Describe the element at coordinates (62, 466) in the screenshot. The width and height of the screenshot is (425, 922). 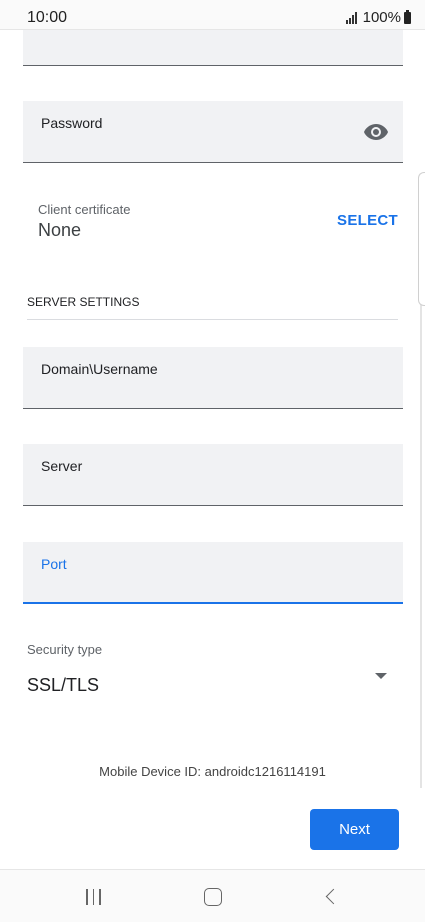
I see `server-label: Server` at that location.